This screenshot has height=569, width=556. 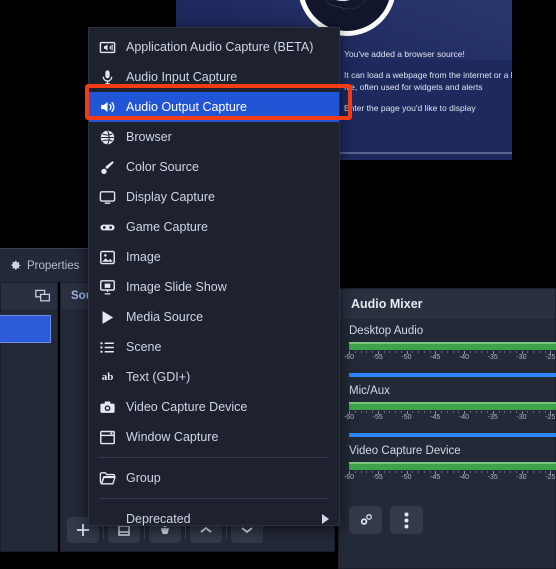 I want to click on window-icon, so click(x=107, y=437).